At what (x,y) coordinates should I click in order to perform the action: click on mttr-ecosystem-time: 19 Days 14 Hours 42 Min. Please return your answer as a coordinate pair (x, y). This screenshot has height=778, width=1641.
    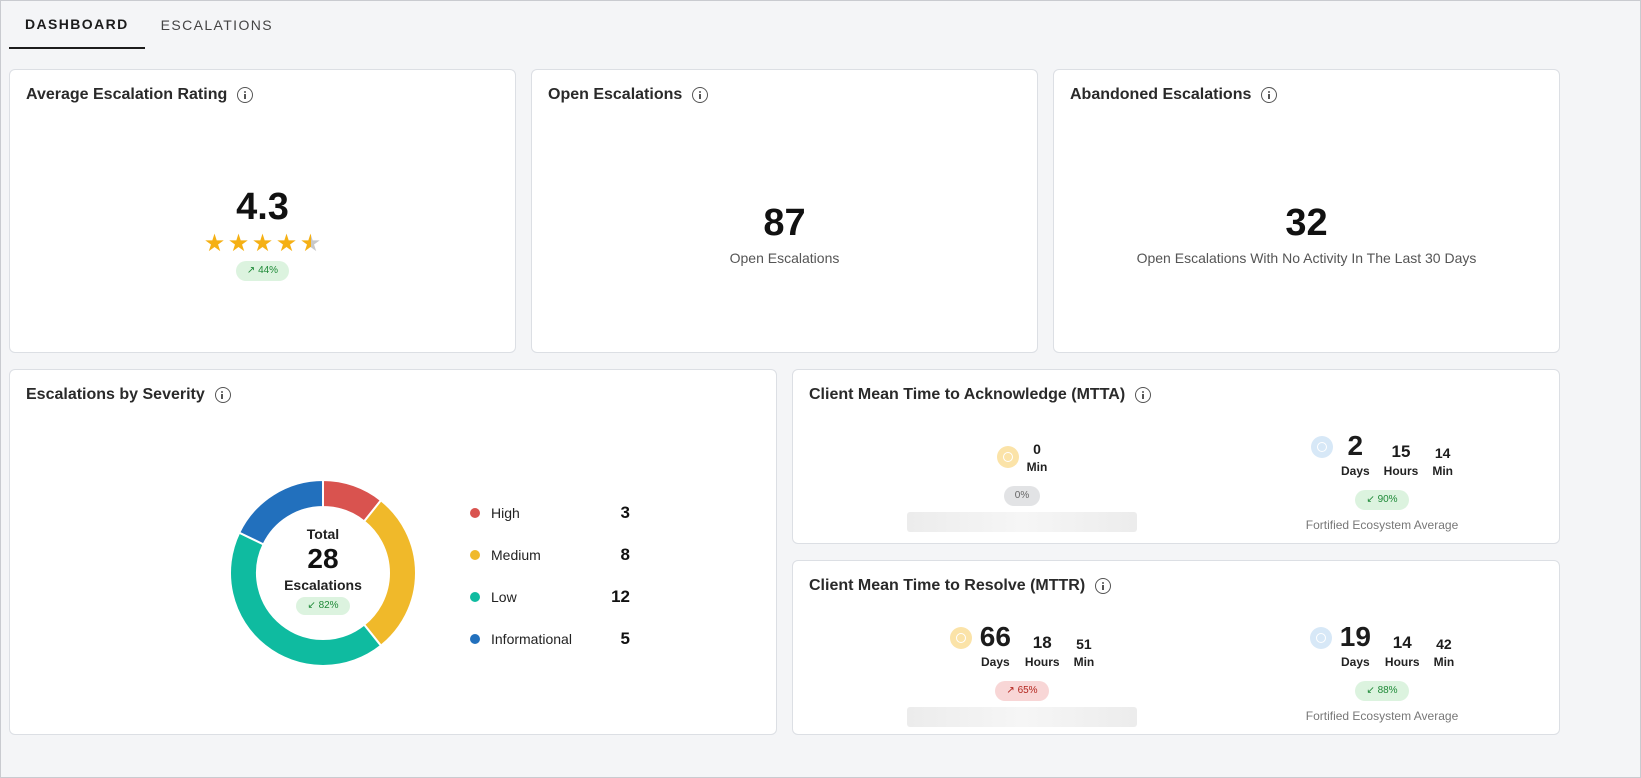
    Looking at the image, I should click on (1382, 646).